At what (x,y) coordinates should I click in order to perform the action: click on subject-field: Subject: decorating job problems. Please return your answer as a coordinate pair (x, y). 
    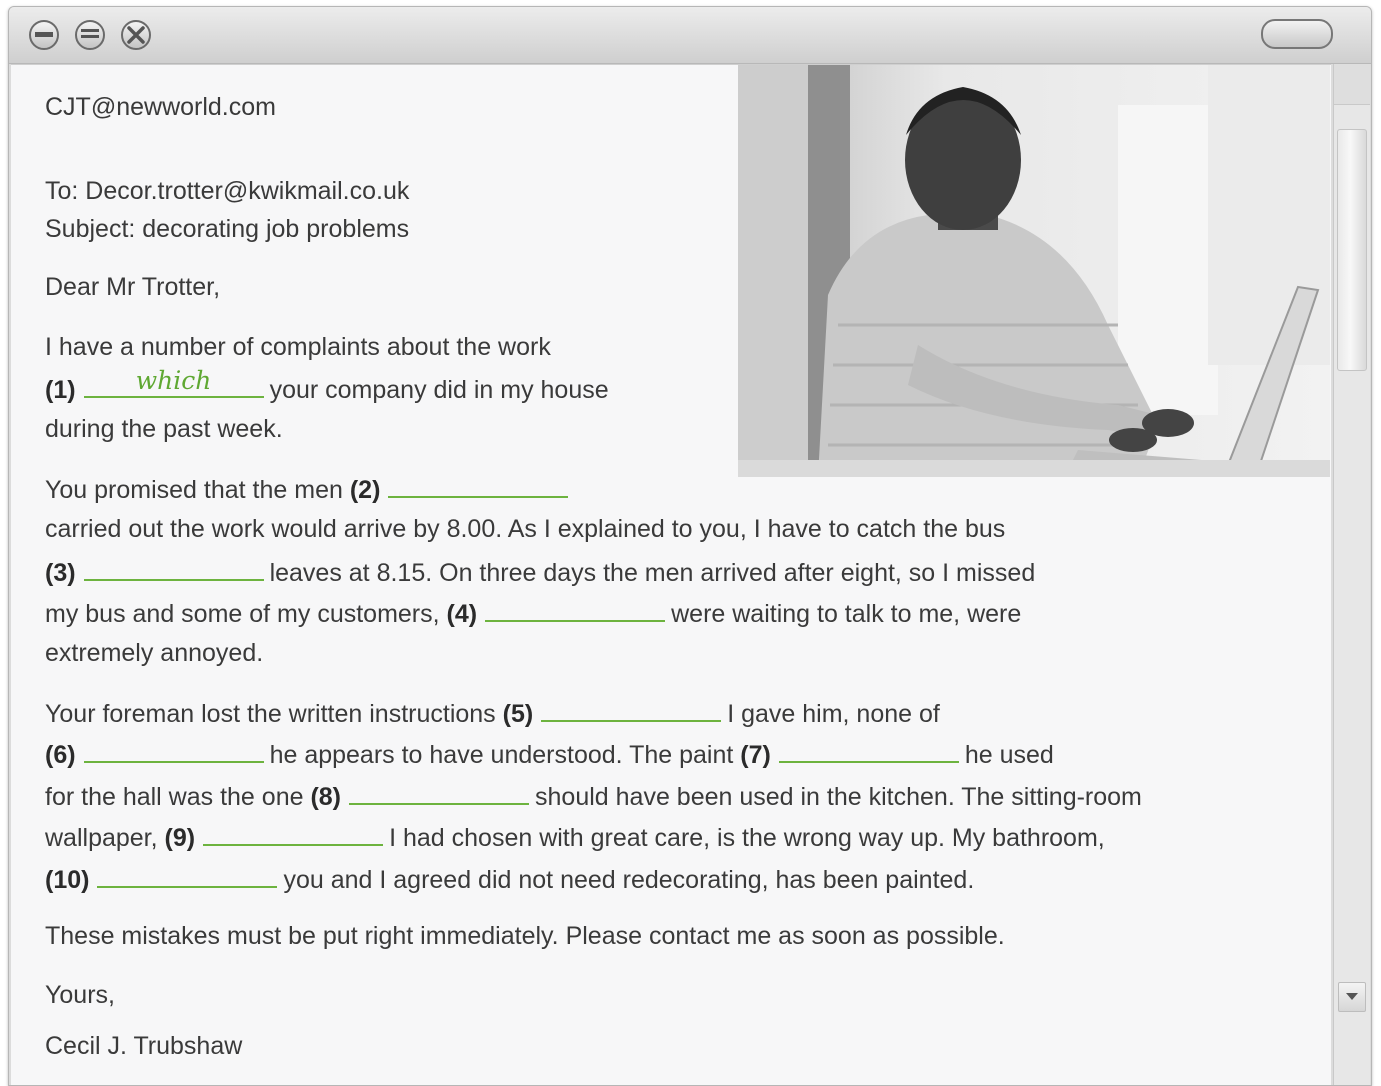
    Looking at the image, I should click on (227, 229).